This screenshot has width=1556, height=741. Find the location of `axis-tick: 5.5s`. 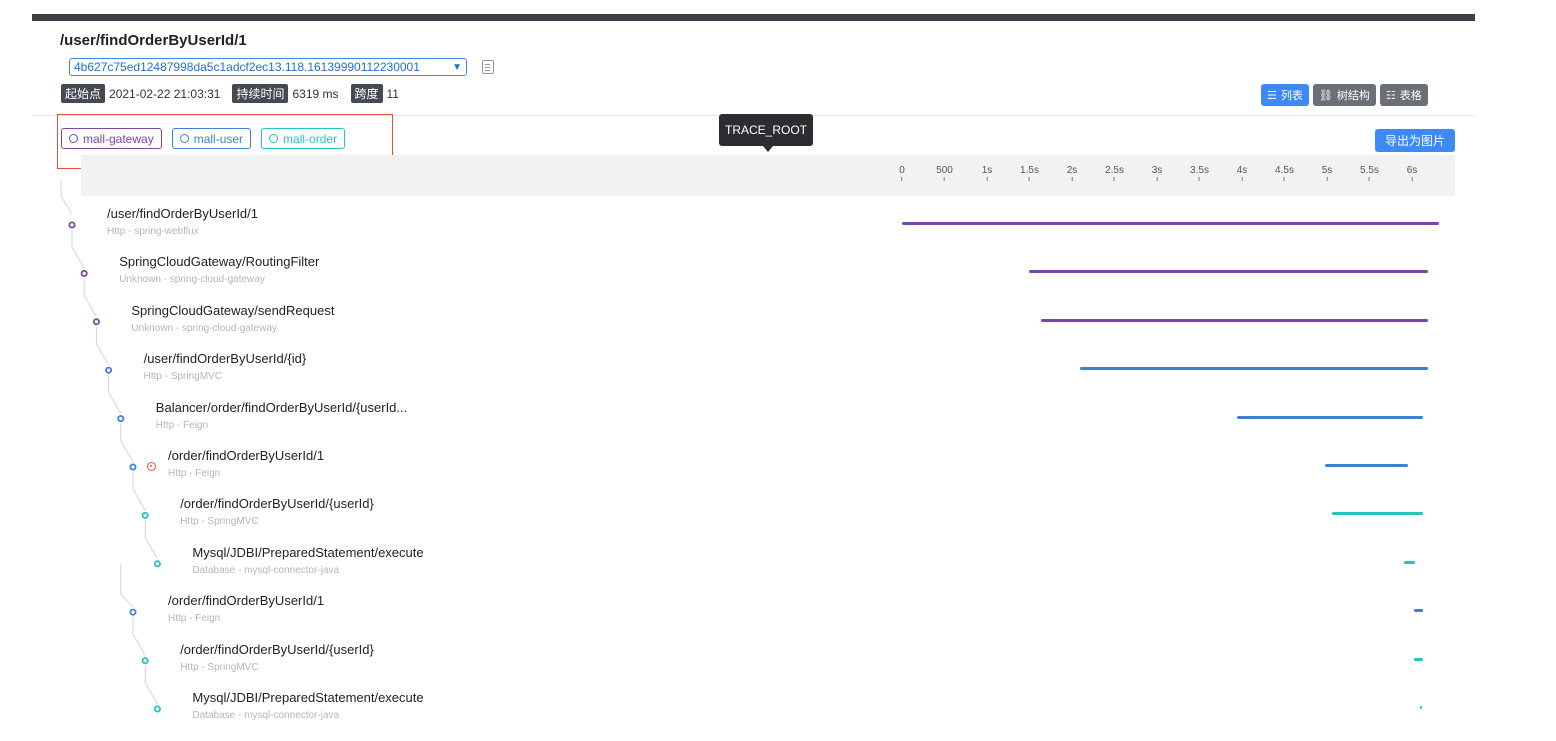

axis-tick: 5.5s is located at coordinates (1369, 173).